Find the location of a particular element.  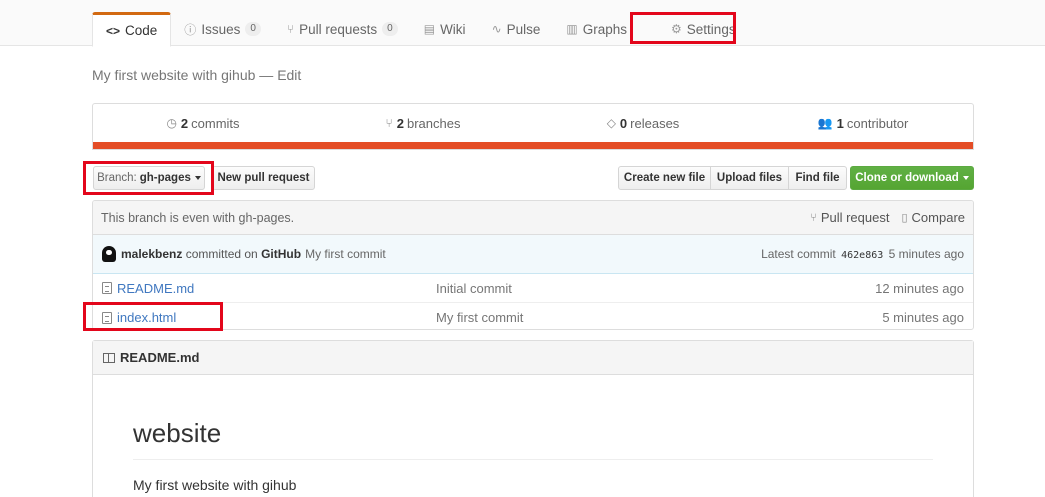

branches-label: branches is located at coordinates (433, 123).